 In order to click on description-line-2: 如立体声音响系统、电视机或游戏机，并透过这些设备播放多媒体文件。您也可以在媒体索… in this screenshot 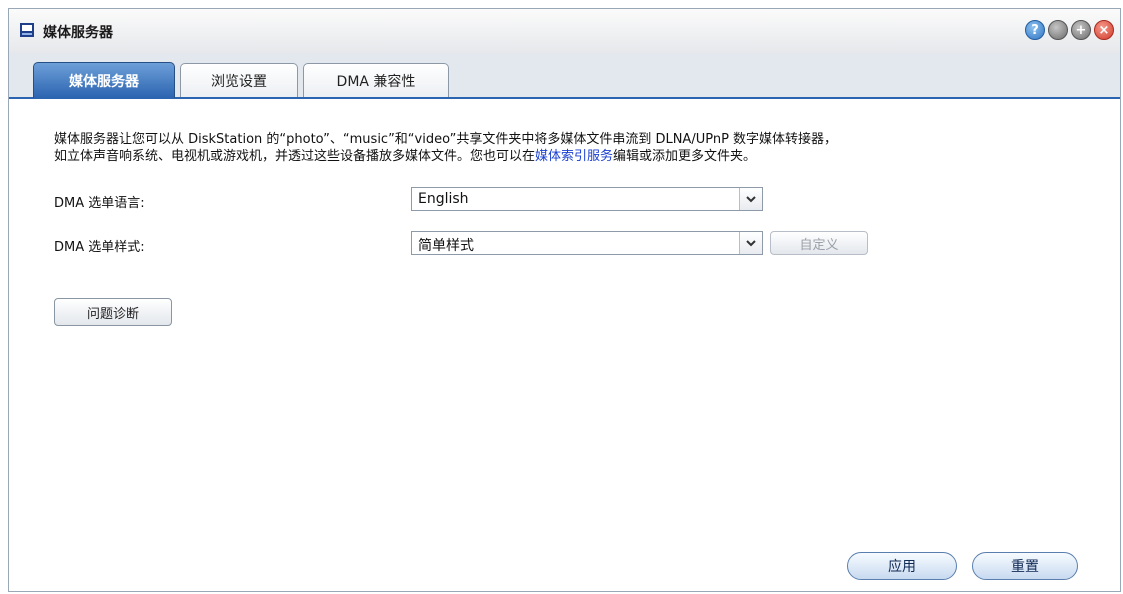, I will do `click(574, 156)`.